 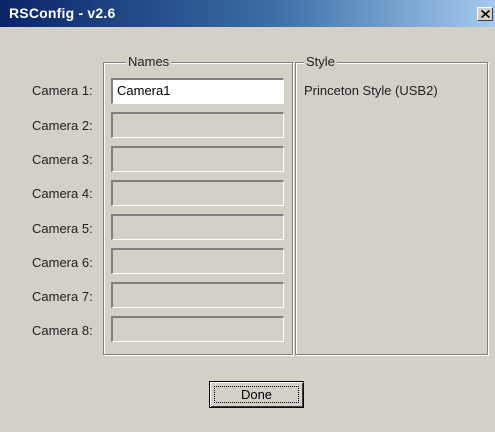 What do you see at coordinates (320, 61) in the screenshot?
I see `style-group-label: Style` at bounding box center [320, 61].